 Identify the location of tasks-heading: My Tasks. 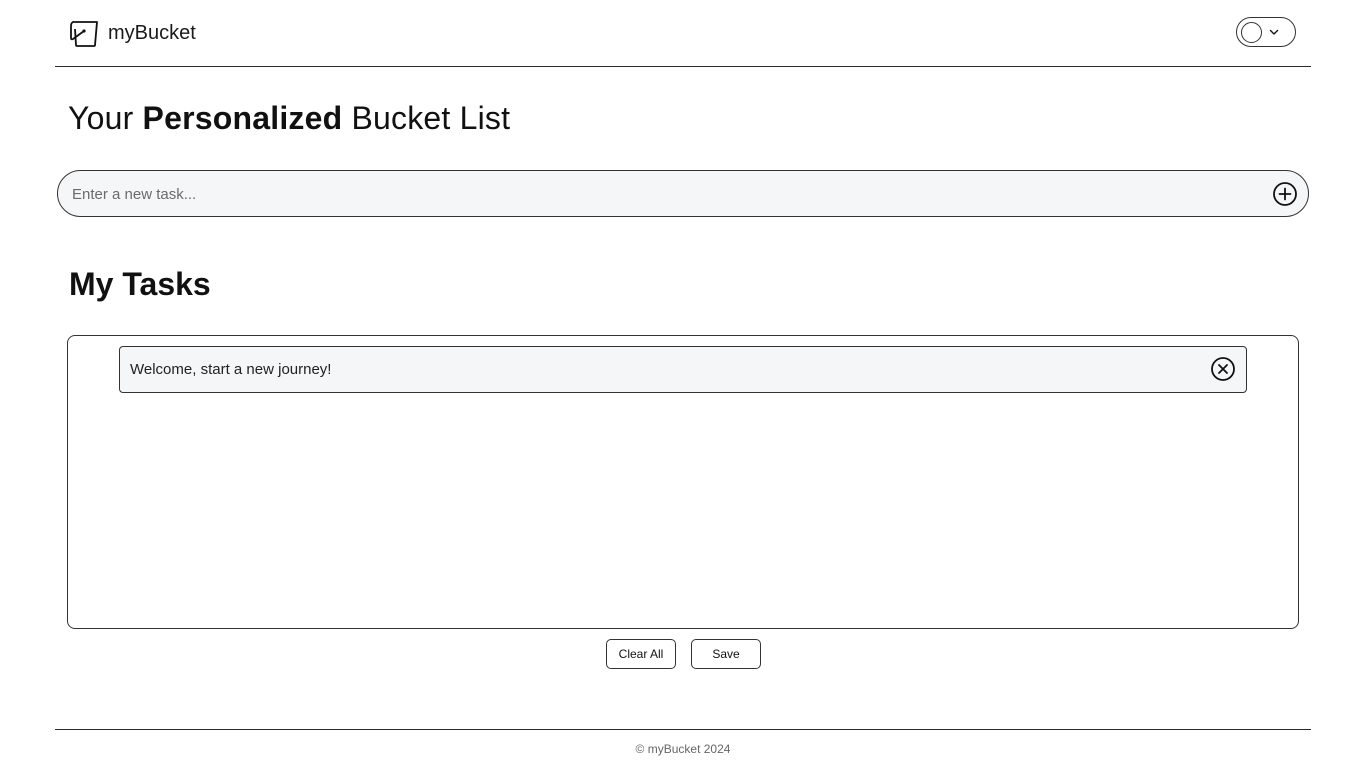
(140, 284).